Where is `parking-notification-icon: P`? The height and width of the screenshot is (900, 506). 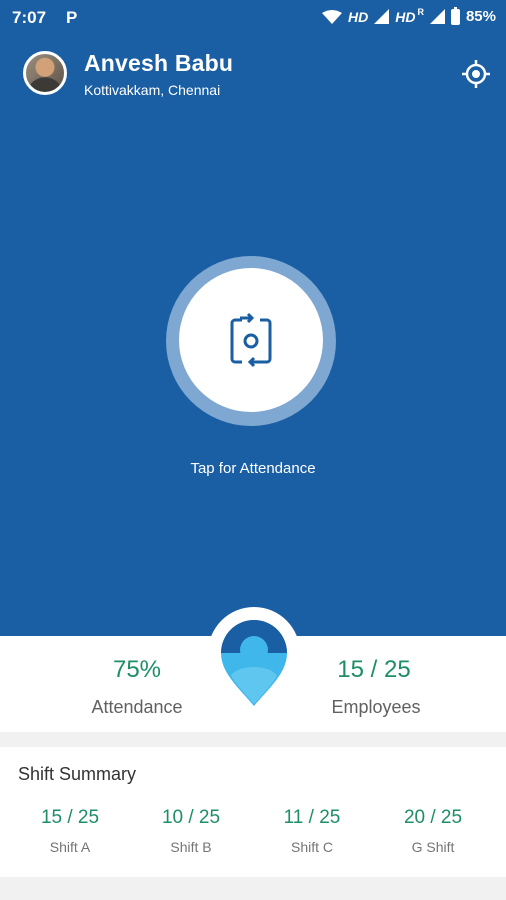 parking-notification-icon: P is located at coordinates (72, 17).